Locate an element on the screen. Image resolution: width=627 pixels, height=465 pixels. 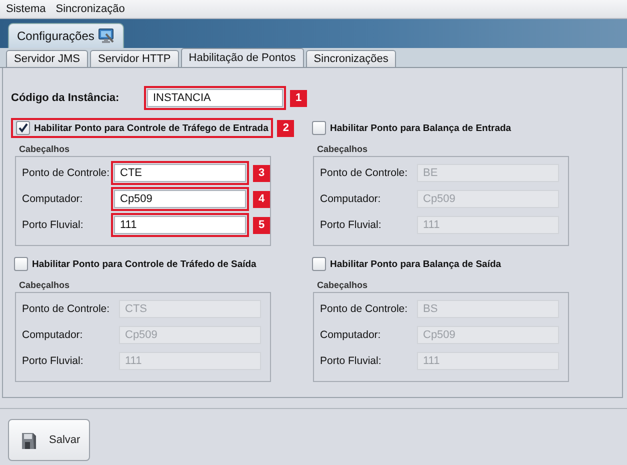
callout-badge: 5 is located at coordinates (261, 225).